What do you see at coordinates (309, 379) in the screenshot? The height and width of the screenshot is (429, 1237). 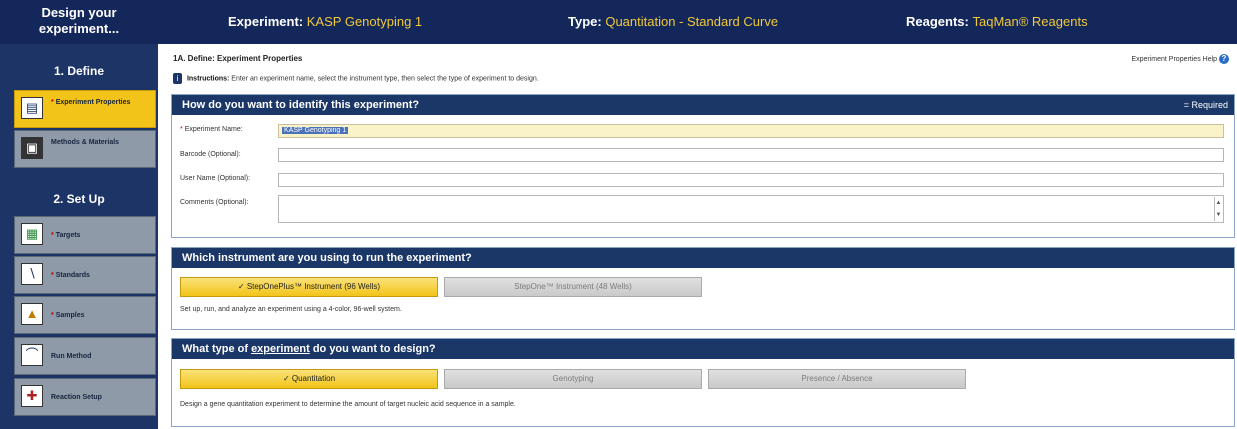 I see `quantitation-button: ✓ Quantitation` at bounding box center [309, 379].